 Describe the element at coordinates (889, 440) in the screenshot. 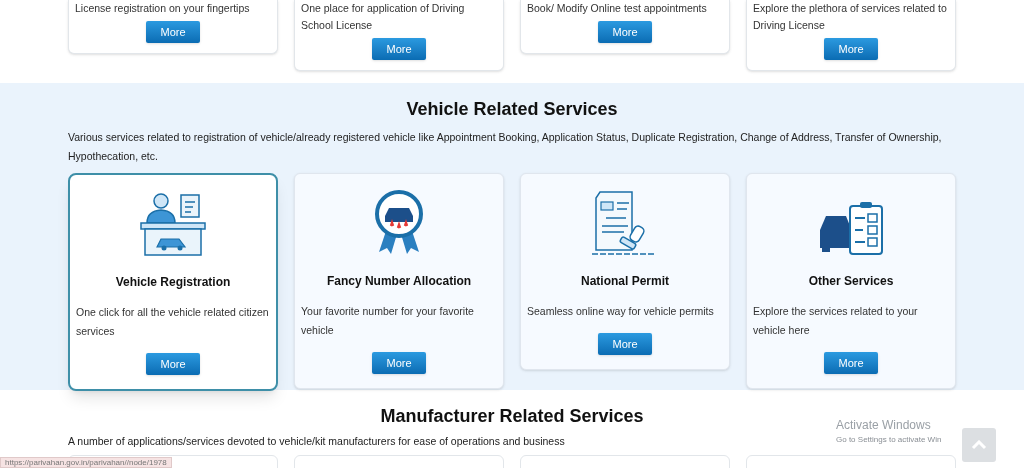

I see `activation-hint: Go to Settings to activate Win` at that location.